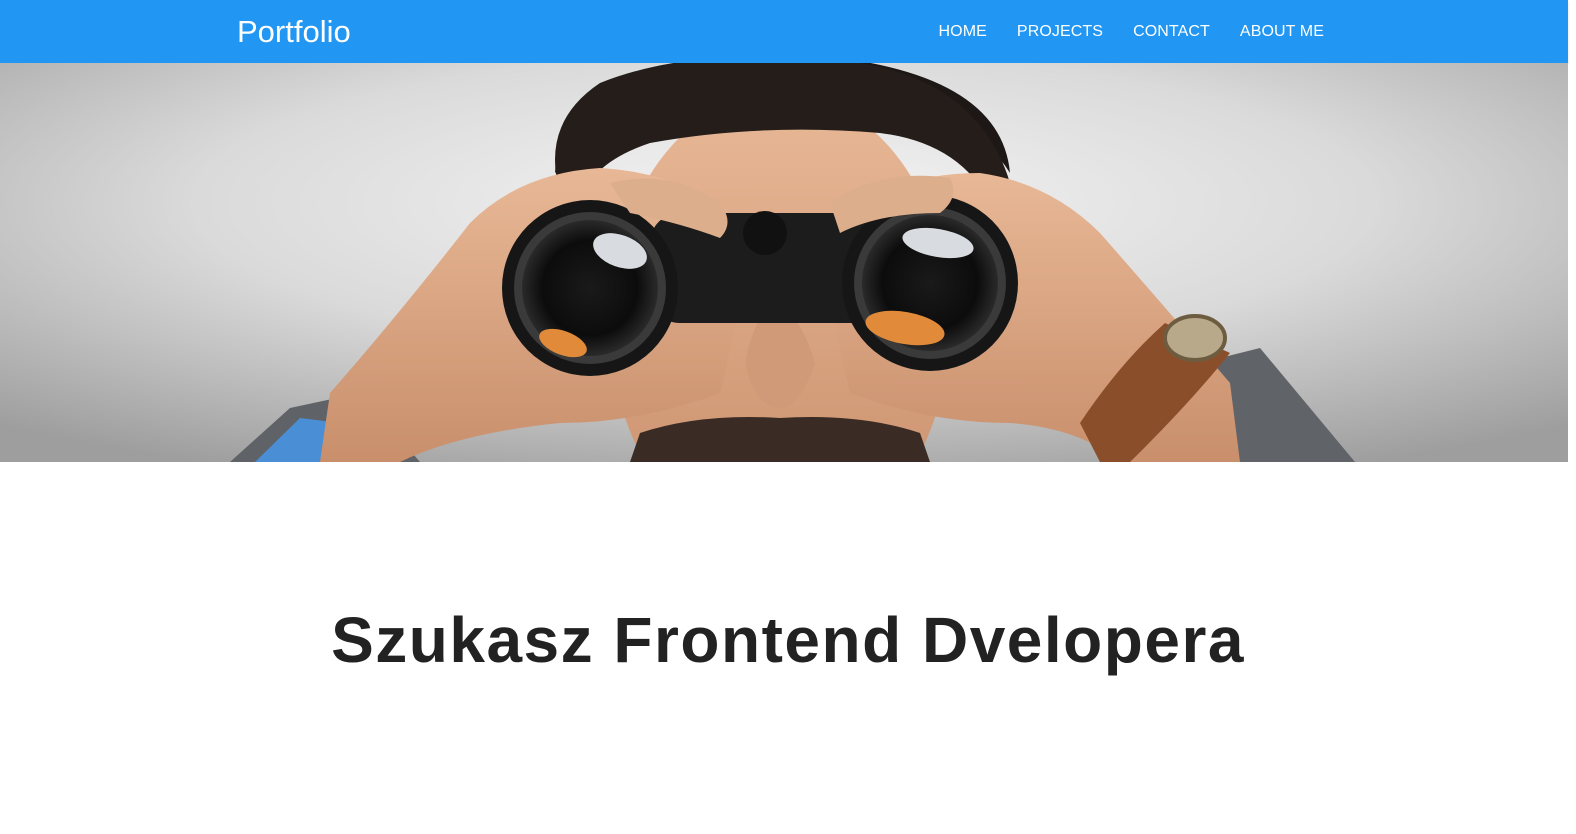 This screenshot has width=1576, height=834. I want to click on nav-link-home: HOME, so click(963, 32).